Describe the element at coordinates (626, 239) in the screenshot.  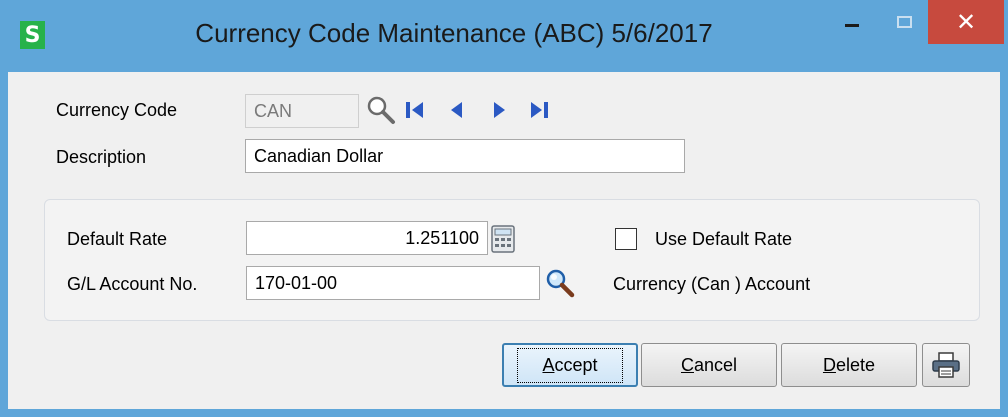
I see `use-default-rate-checkbox` at that location.